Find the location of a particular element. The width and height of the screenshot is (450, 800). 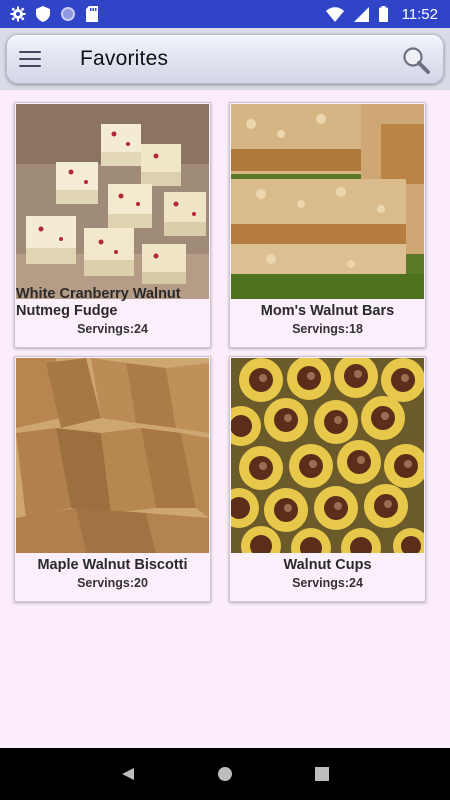

walnut-cups-photo is located at coordinates (327, 455).